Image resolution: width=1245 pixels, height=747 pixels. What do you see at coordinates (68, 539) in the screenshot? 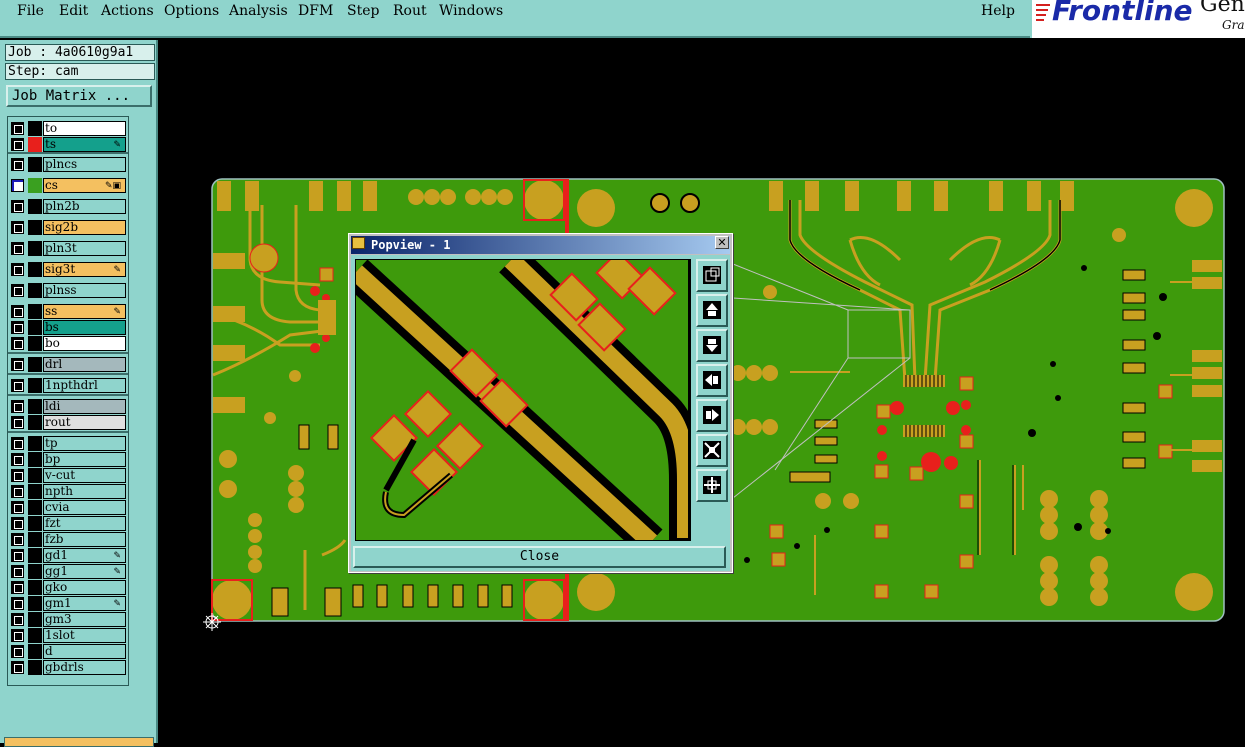
I see `layer-row-fzb: fzb` at bounding box center [68, 539].